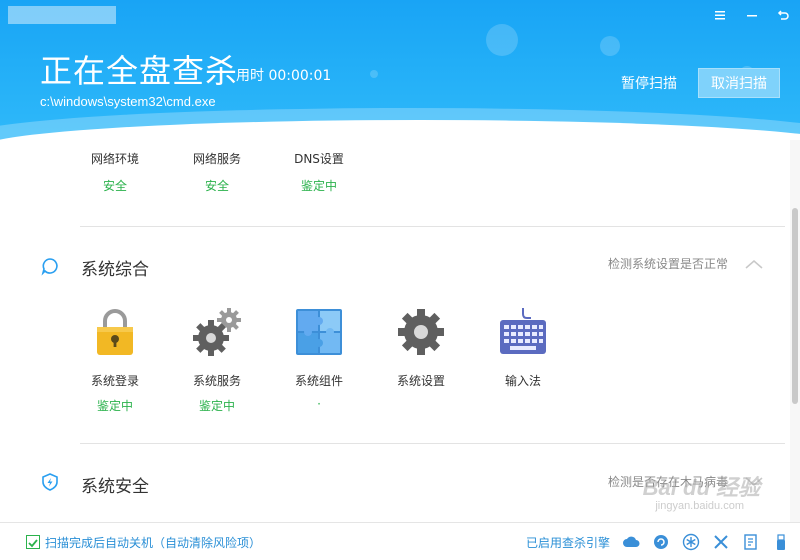 Image resolution: width=800 pixels, height=560 pixels. What do you see at coordinates (631, 542) in the screenshot?
I see `cloud-engine-icon` at bounding box center [631, 542].